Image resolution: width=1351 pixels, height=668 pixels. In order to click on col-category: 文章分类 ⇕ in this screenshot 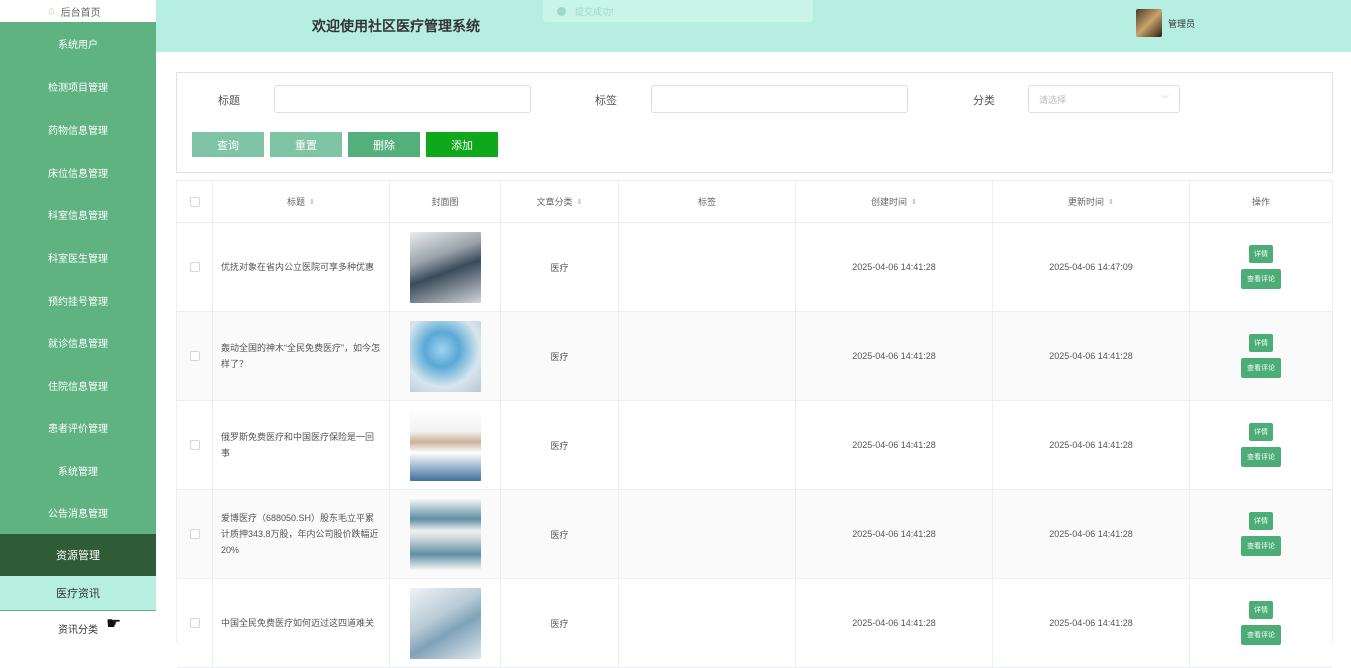, I will do `click(560, 201)`.